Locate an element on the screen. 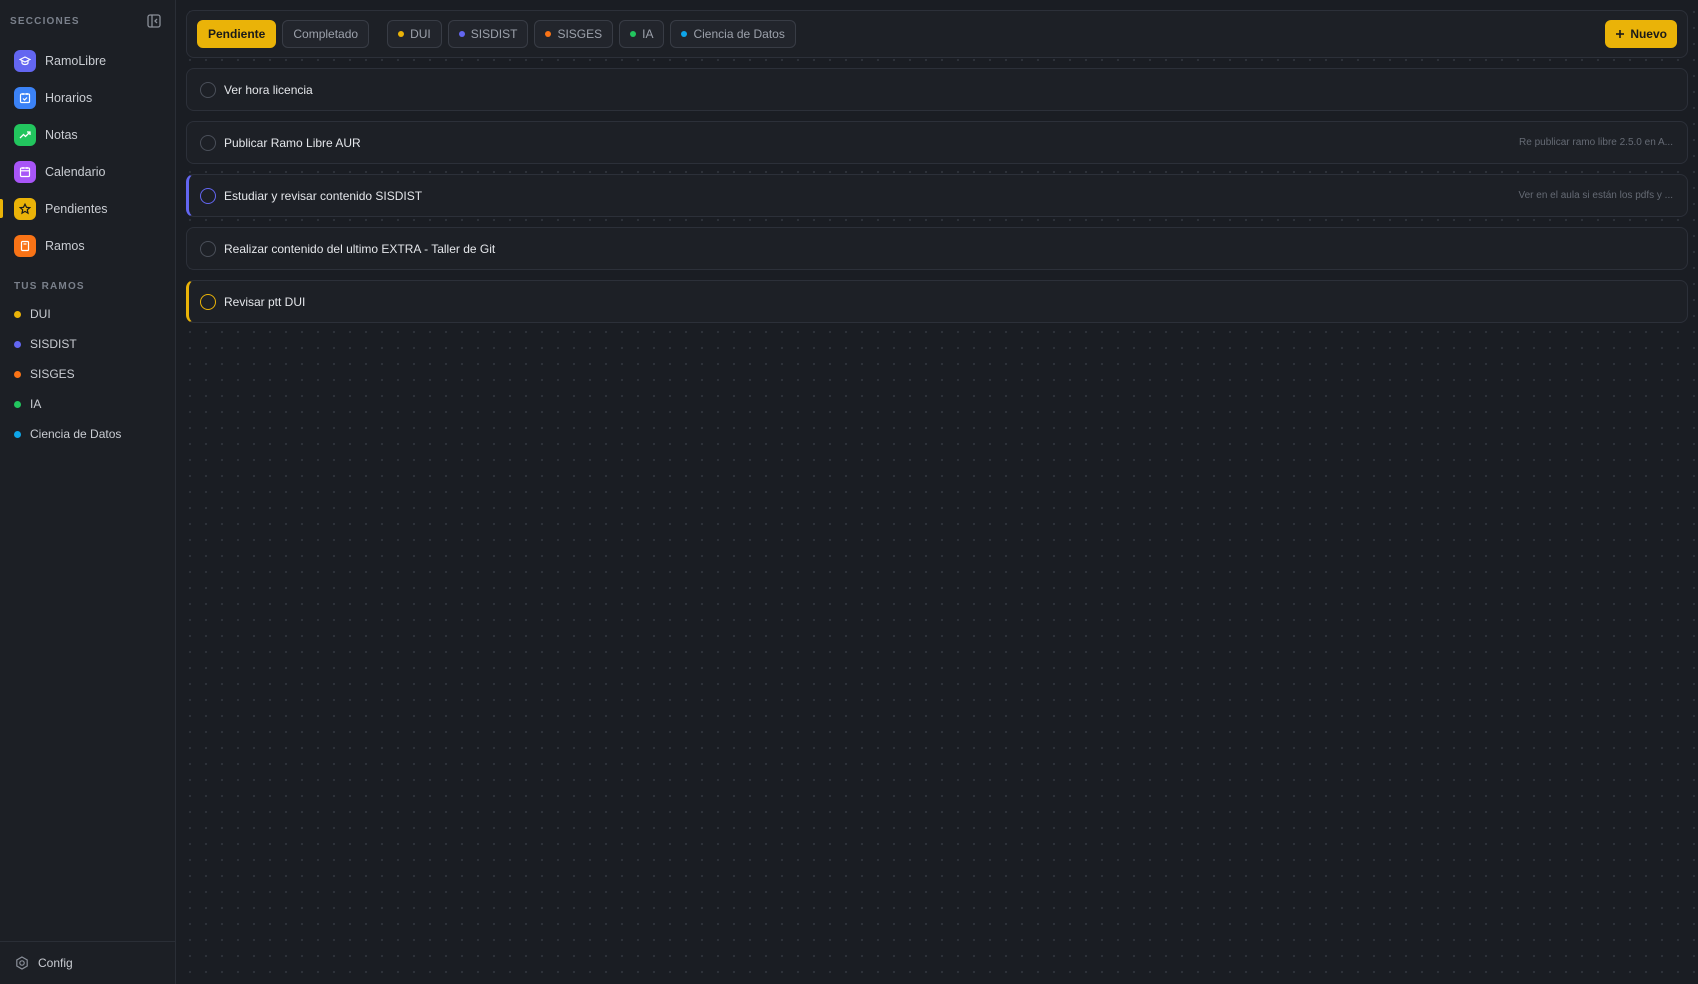  filter-sisges: SISGES is located at coordinates (574, 34).